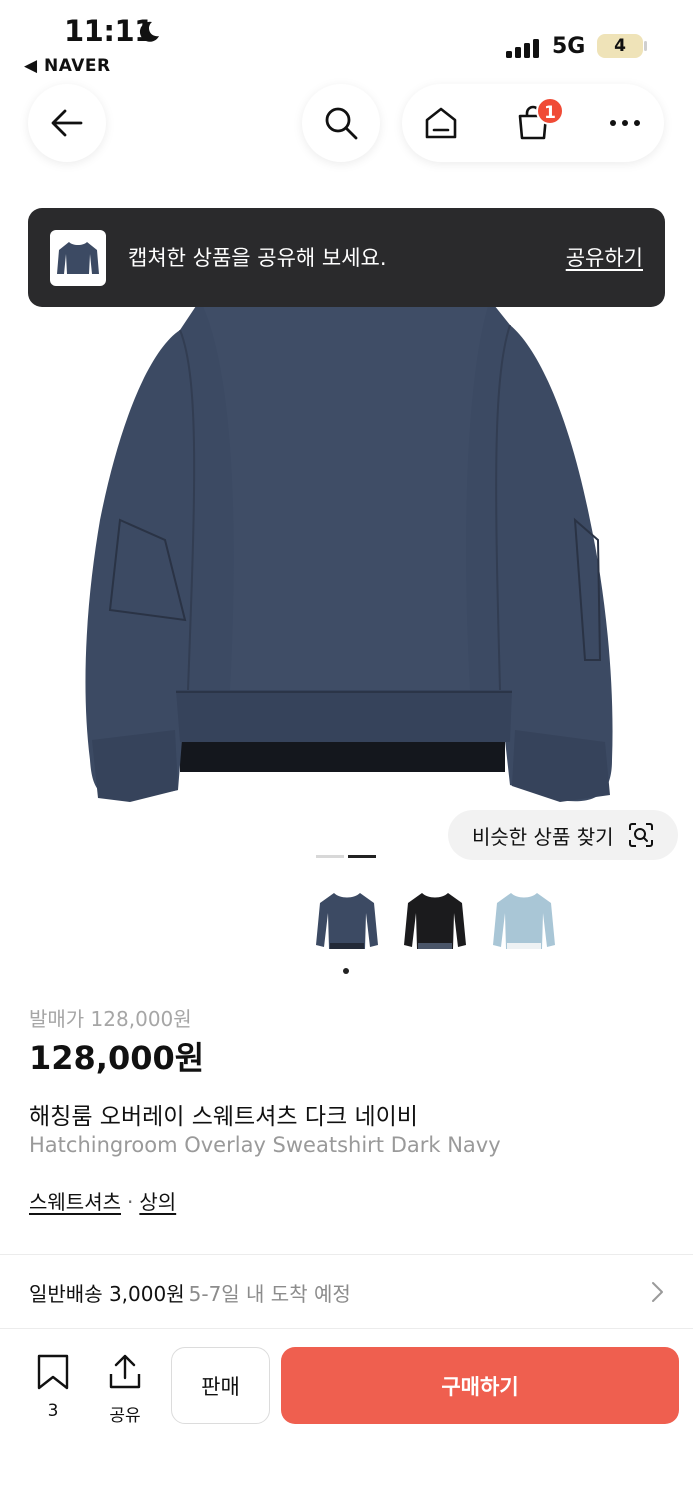 The image size is (693, 1500). Describe the element at coordinates (346, 971) in the screenshot. I see `selected-swatch-dot` at that location.